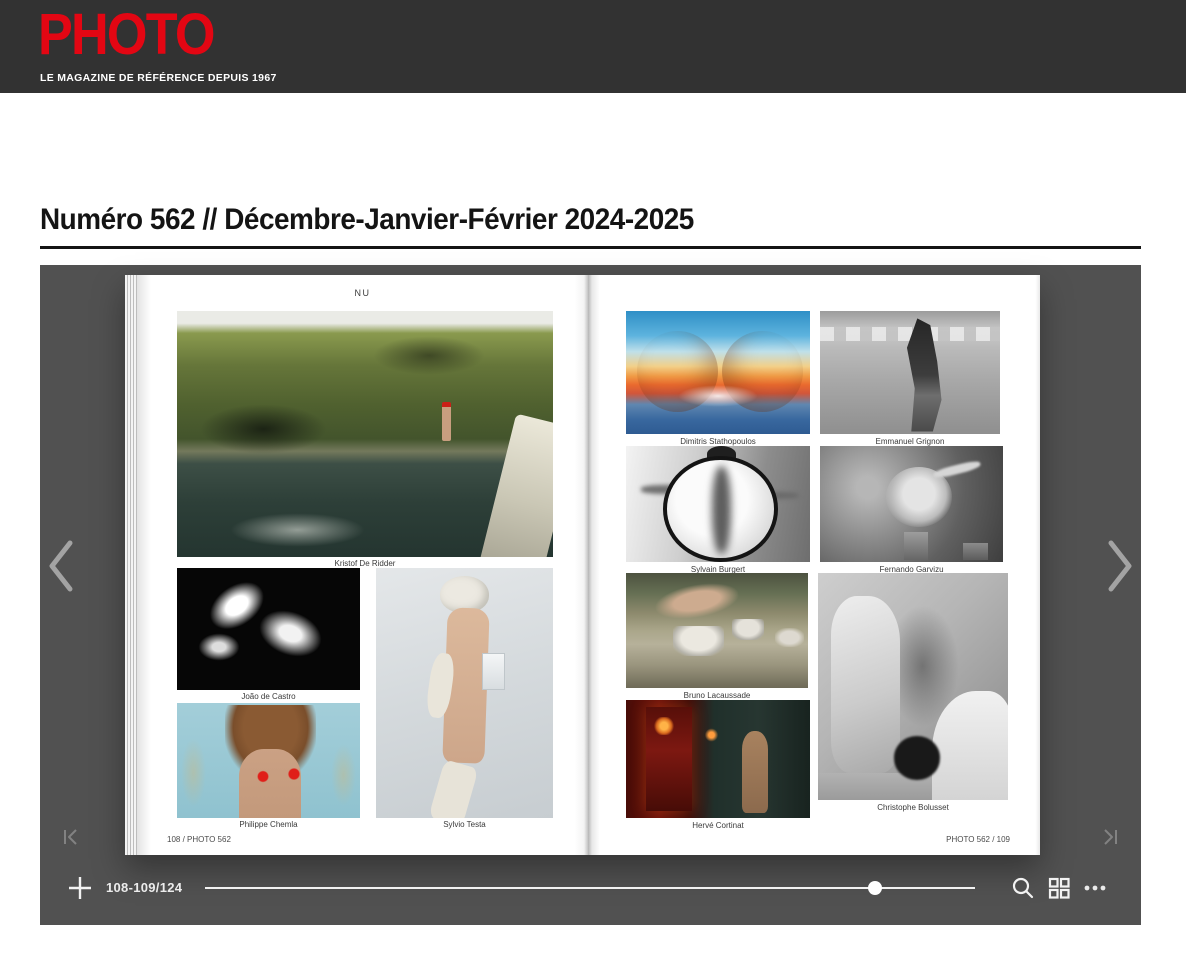 This screenshot has height=953, width=1186. Describe the element at coordinates (362, 293) in the screenshot. I see `section-heading: NU` at that location.